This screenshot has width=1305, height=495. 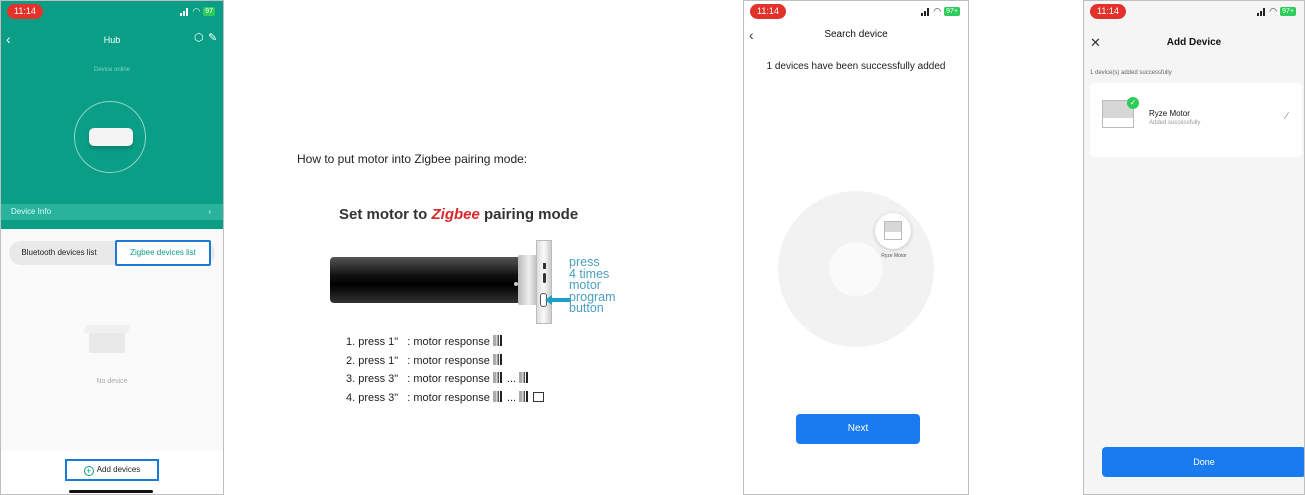 I want to click on device-info-row: Device Info ›, so click(x=112, y=212).